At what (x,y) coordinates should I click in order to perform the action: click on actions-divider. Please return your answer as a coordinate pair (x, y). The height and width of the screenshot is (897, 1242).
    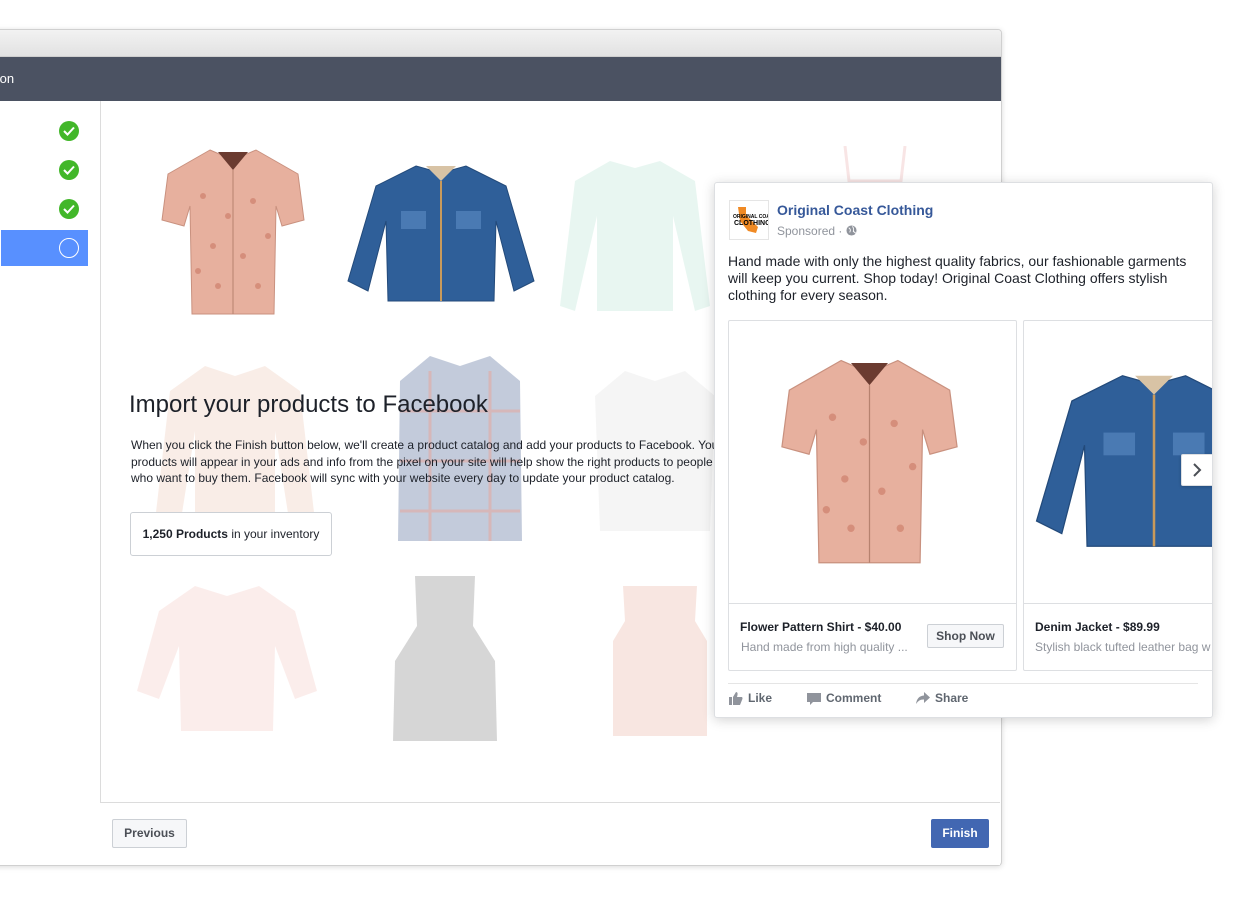
    Looking at the image, I should click on (963, 683).